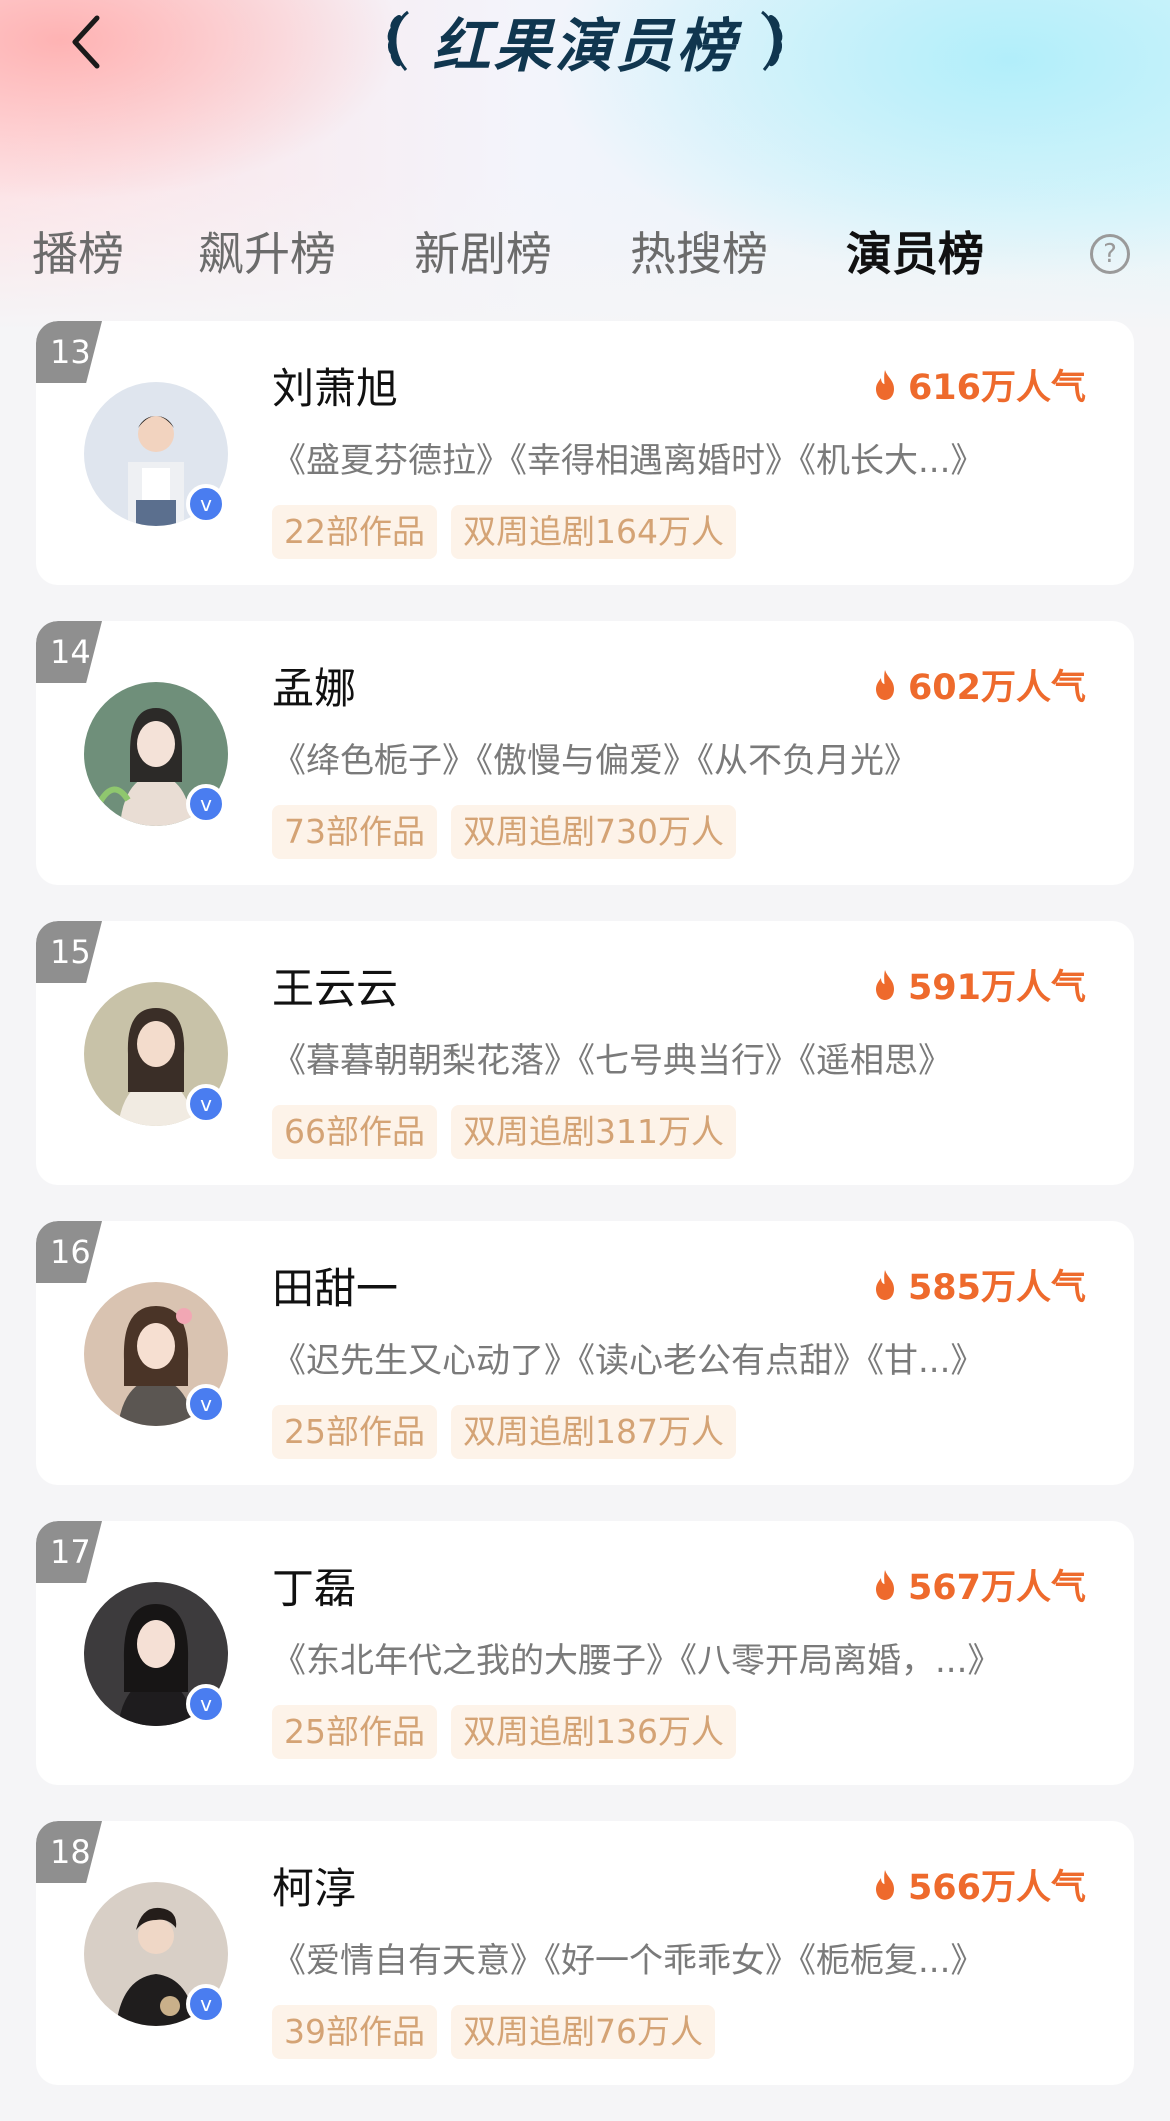 Image resolution: width=1170 pixels, height=2121 pixels. I want to click on laurel-left-icon, so click(399, 40).